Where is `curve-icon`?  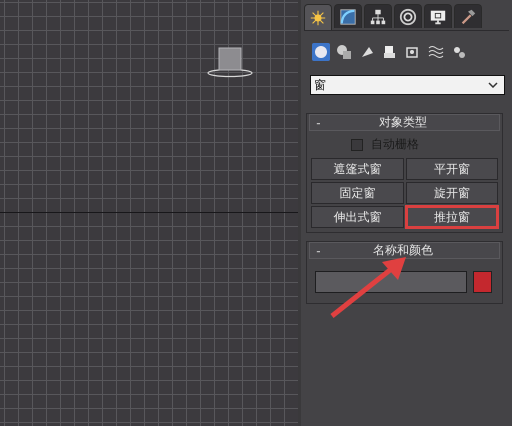
curve-icon is located at coordinates (348, 17).